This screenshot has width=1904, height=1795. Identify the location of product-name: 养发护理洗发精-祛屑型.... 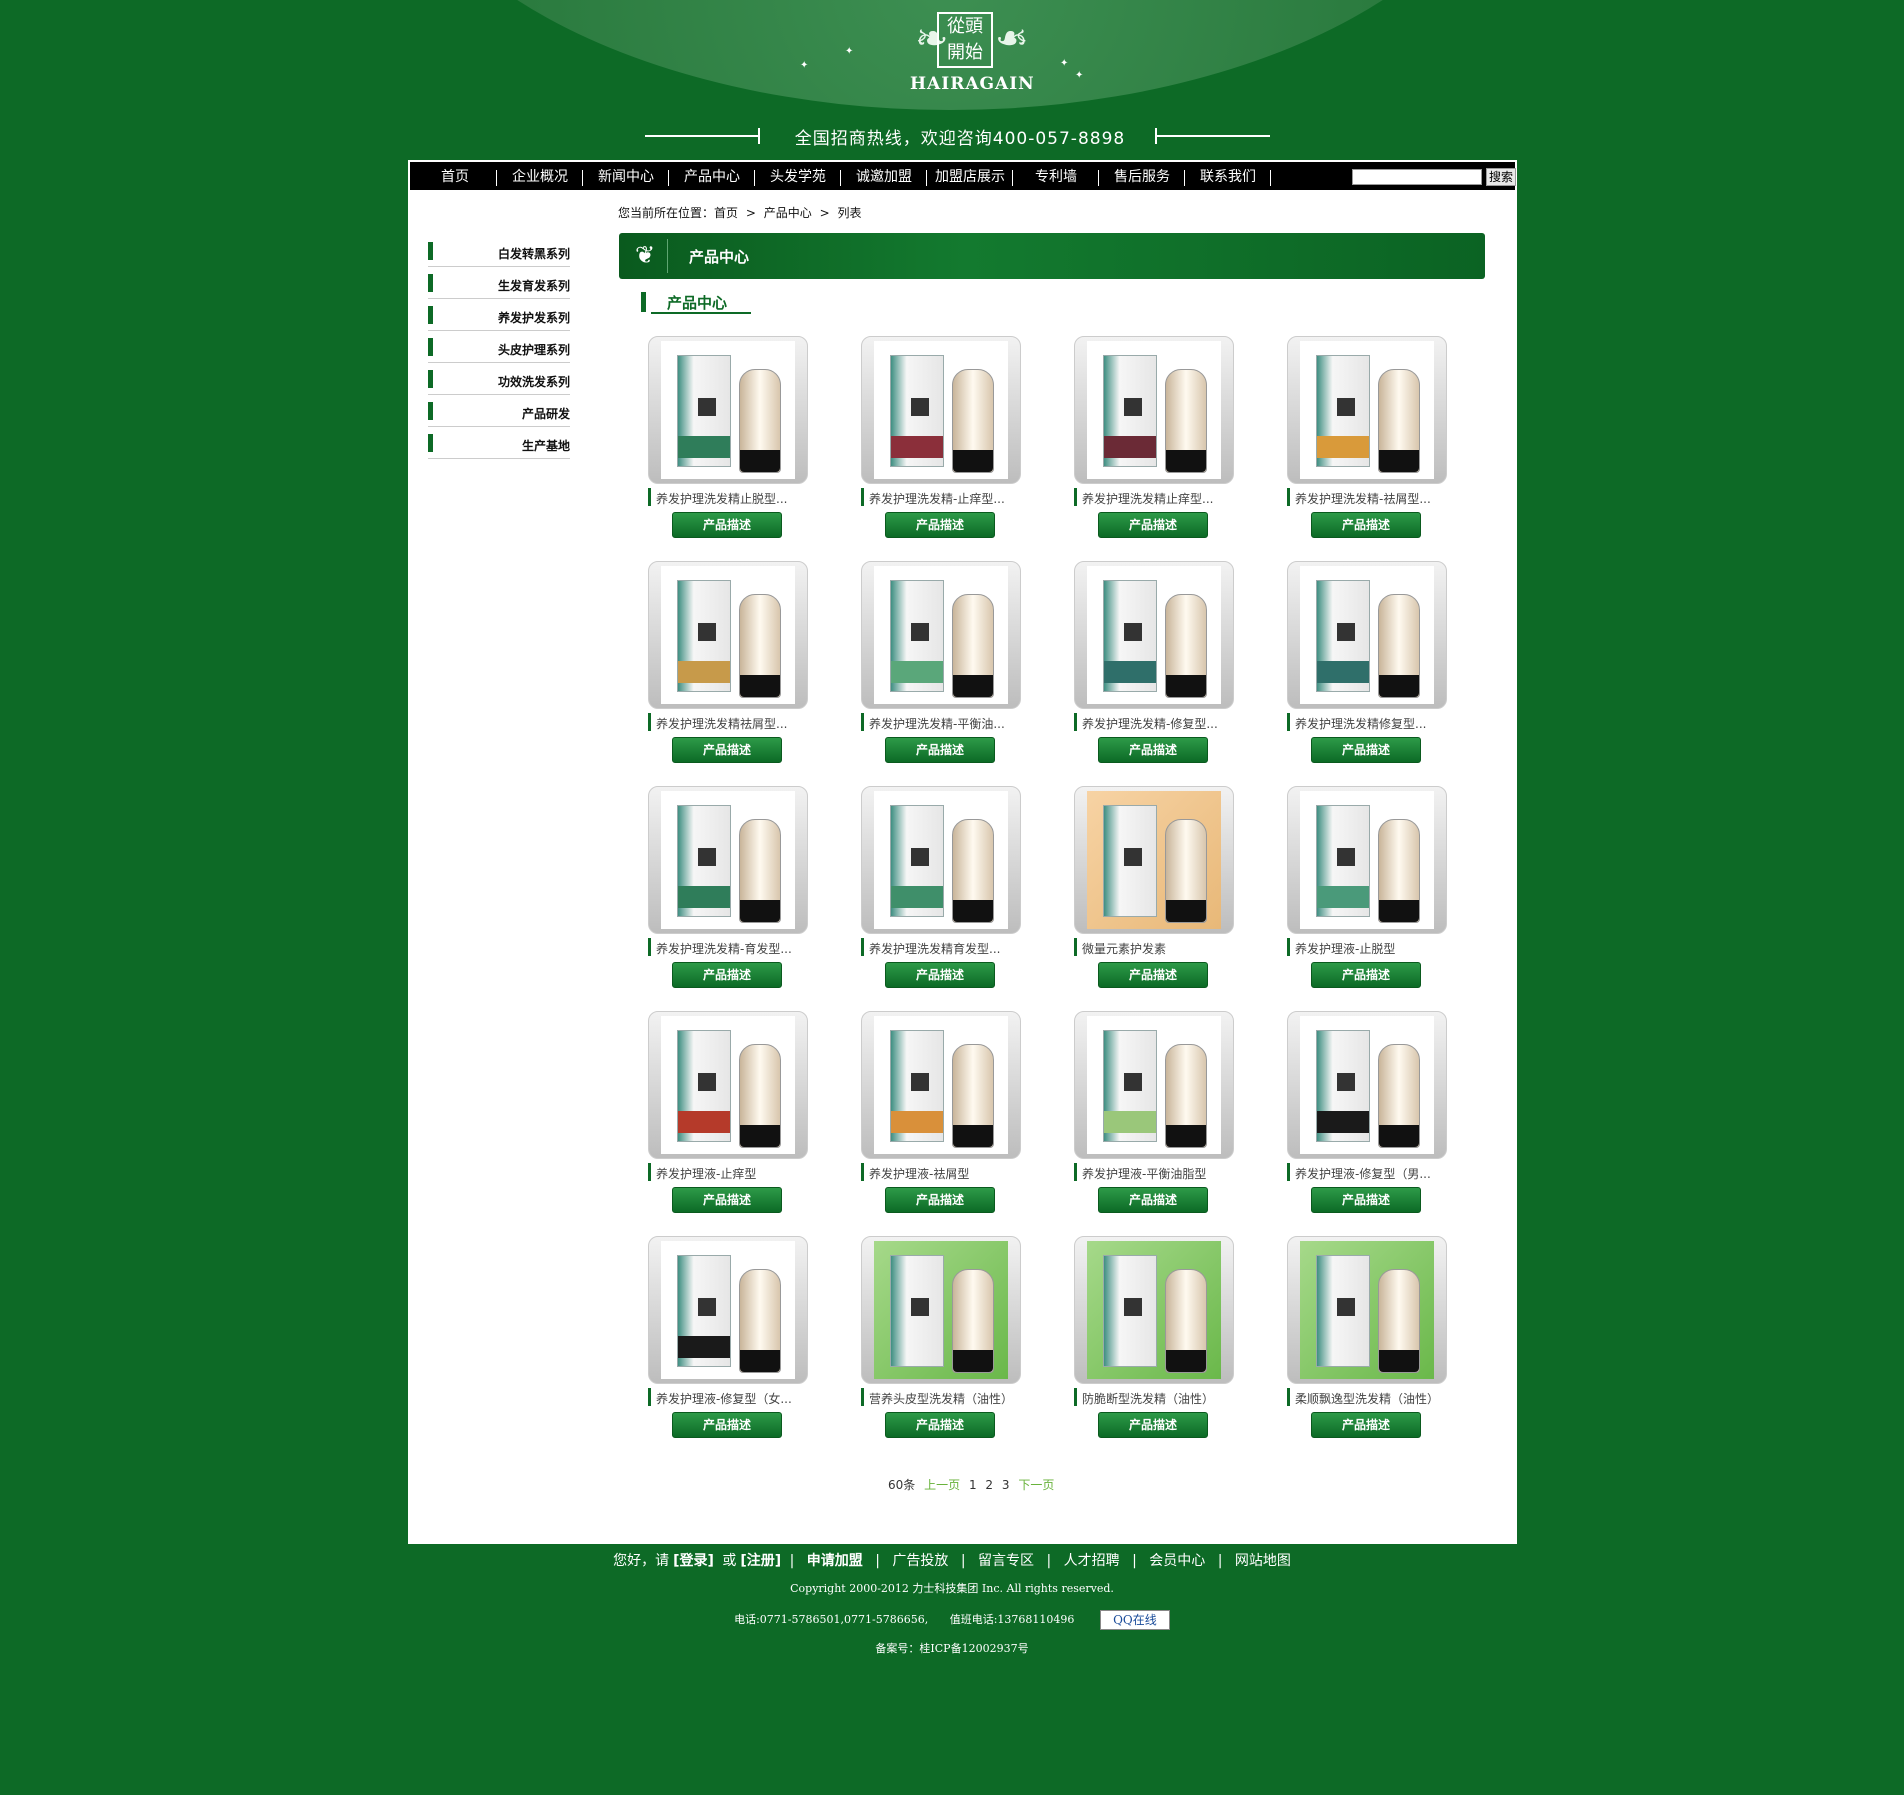
(1370, 498).